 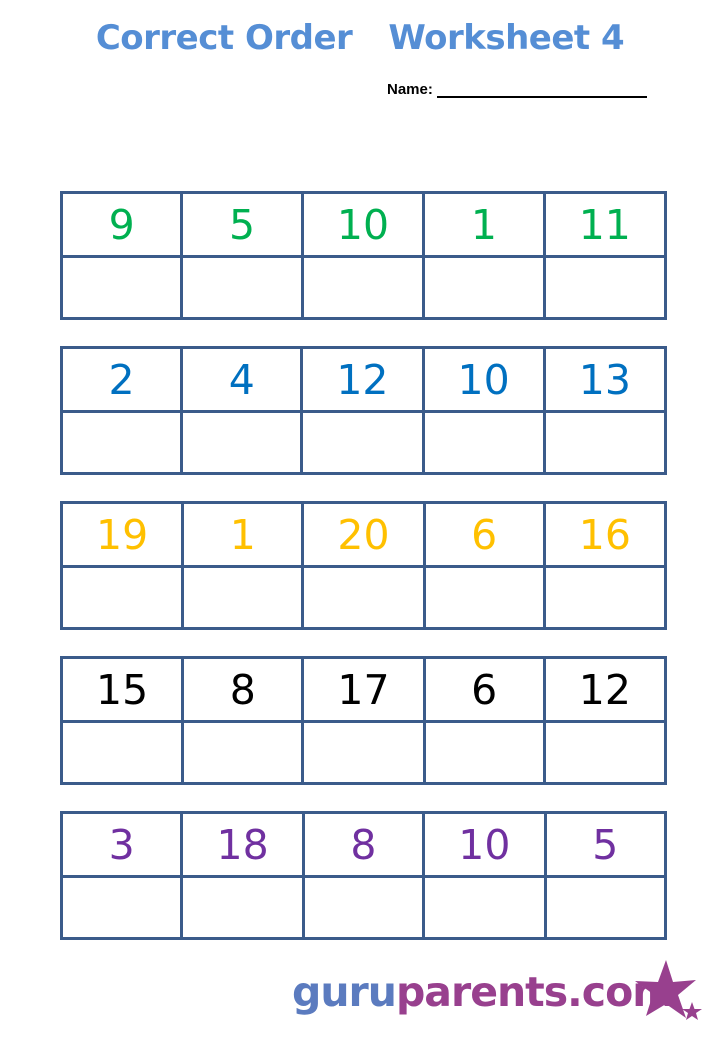 What do you see at coordinates (242, 379) in the screenshot?
I see `number-cell: 4` at bounding box center [242, 379].